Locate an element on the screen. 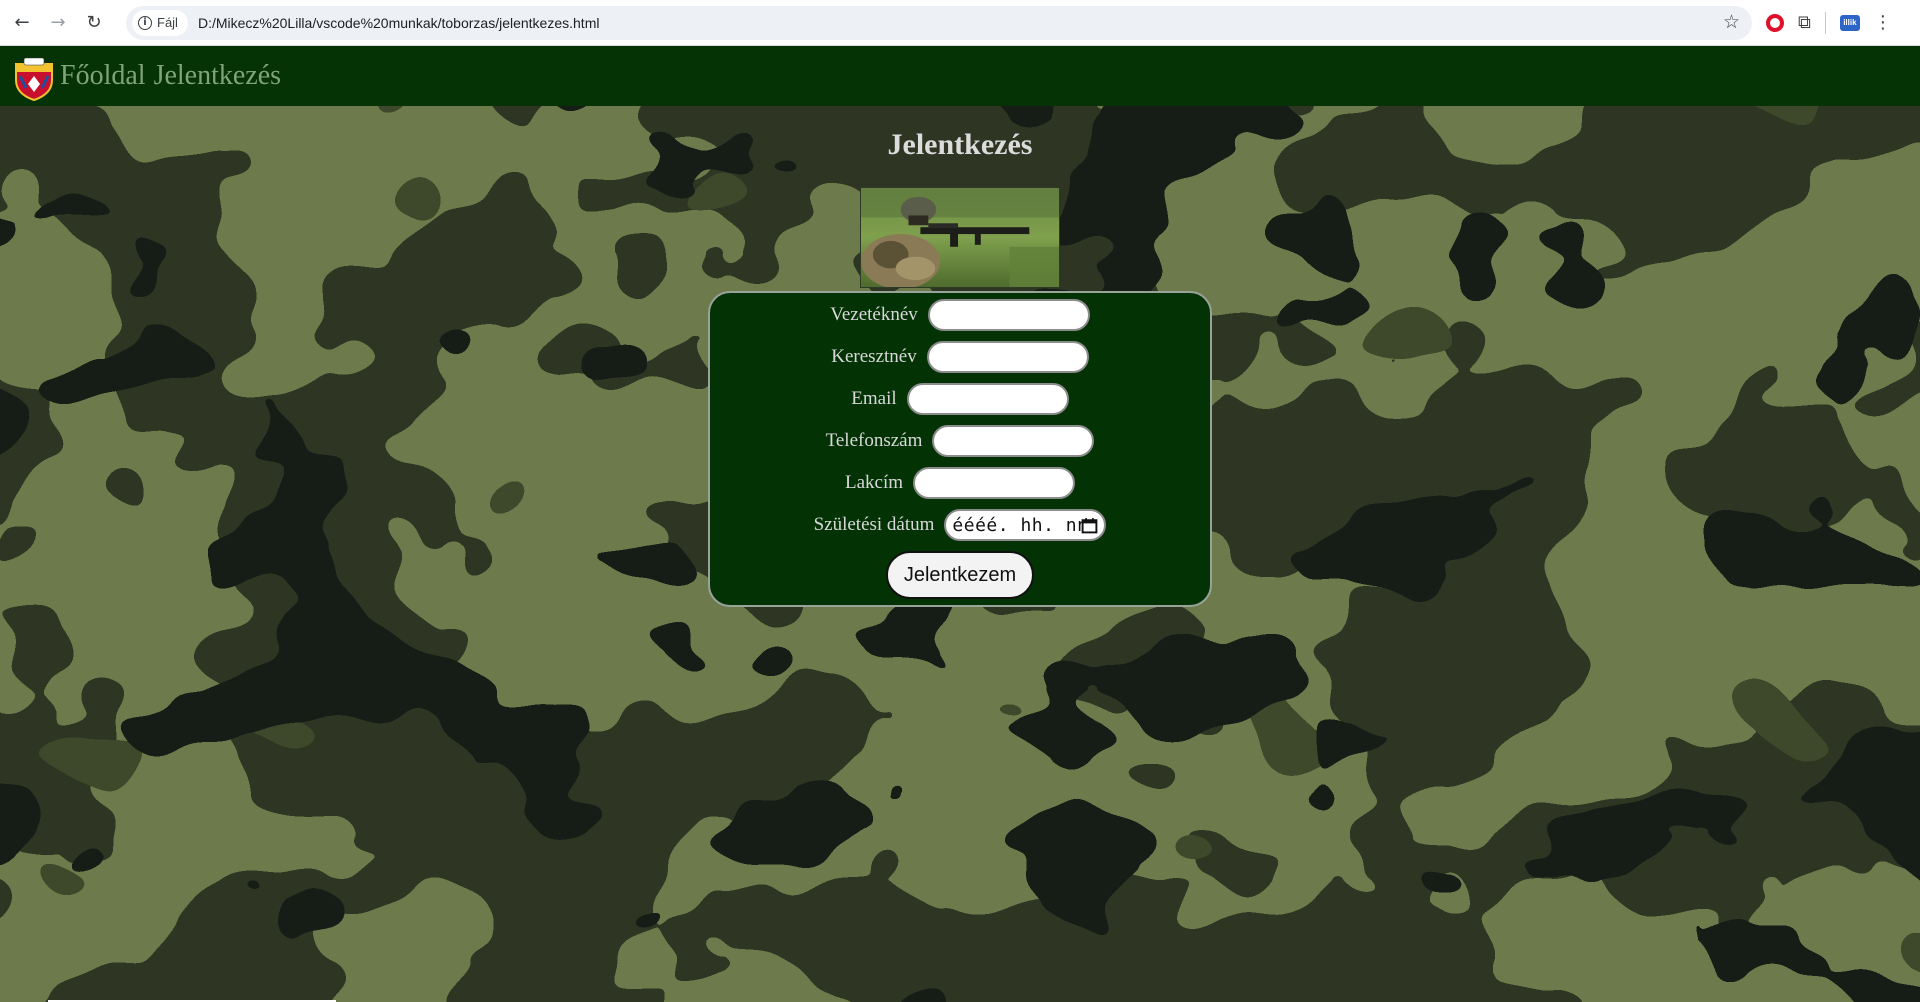 The height and width of the screenshot is (1002, 1920). profile-extension-icon: illik is located at coordinates (1849, 22).